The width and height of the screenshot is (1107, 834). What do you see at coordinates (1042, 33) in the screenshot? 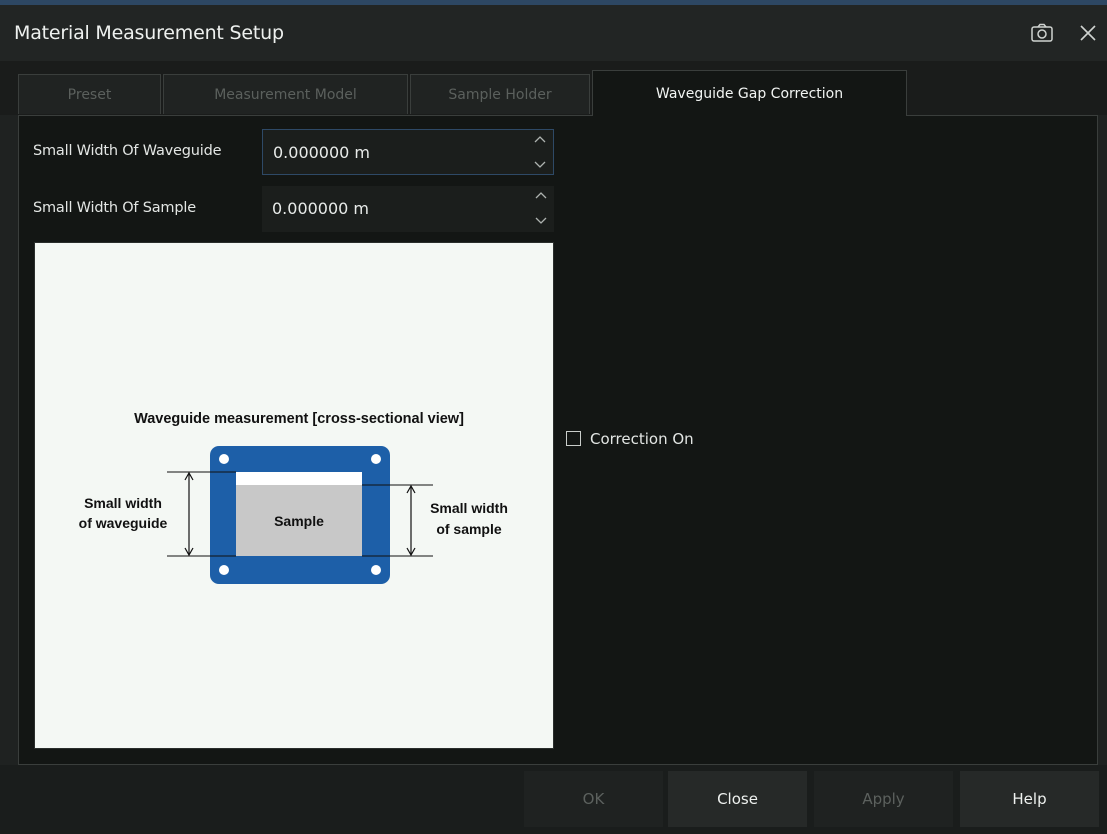
I see `camera-icon` at bounding box center [1042, 33].